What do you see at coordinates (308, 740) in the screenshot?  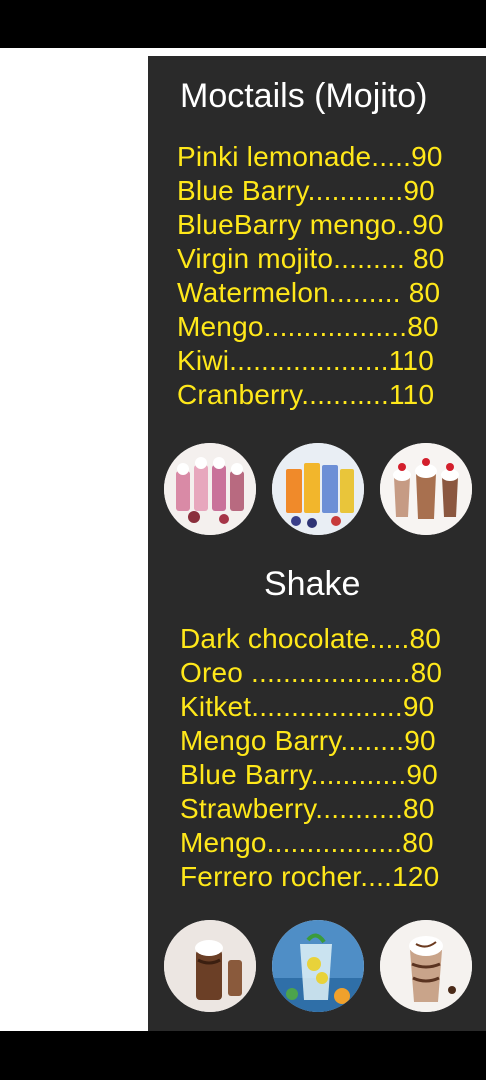 I see `menu-item: Mengo Barry........90` at bounding box center [308, 740].